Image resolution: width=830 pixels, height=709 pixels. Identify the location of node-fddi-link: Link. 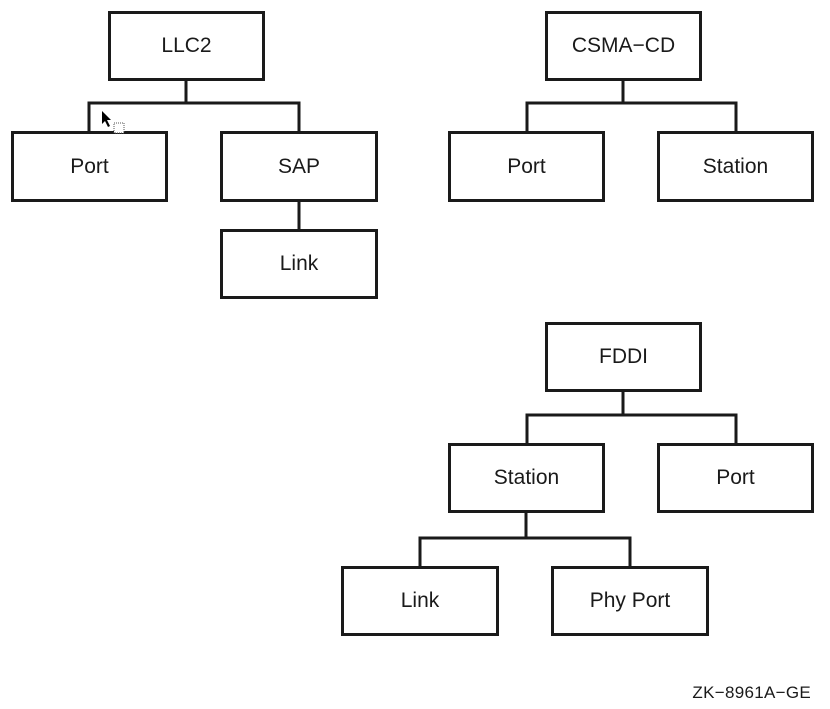
(420, 601).